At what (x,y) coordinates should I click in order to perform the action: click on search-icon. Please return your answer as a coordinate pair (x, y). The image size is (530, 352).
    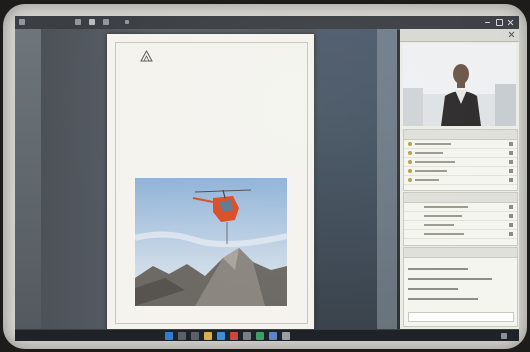
    Looking at the image, I should click on (182, 336).